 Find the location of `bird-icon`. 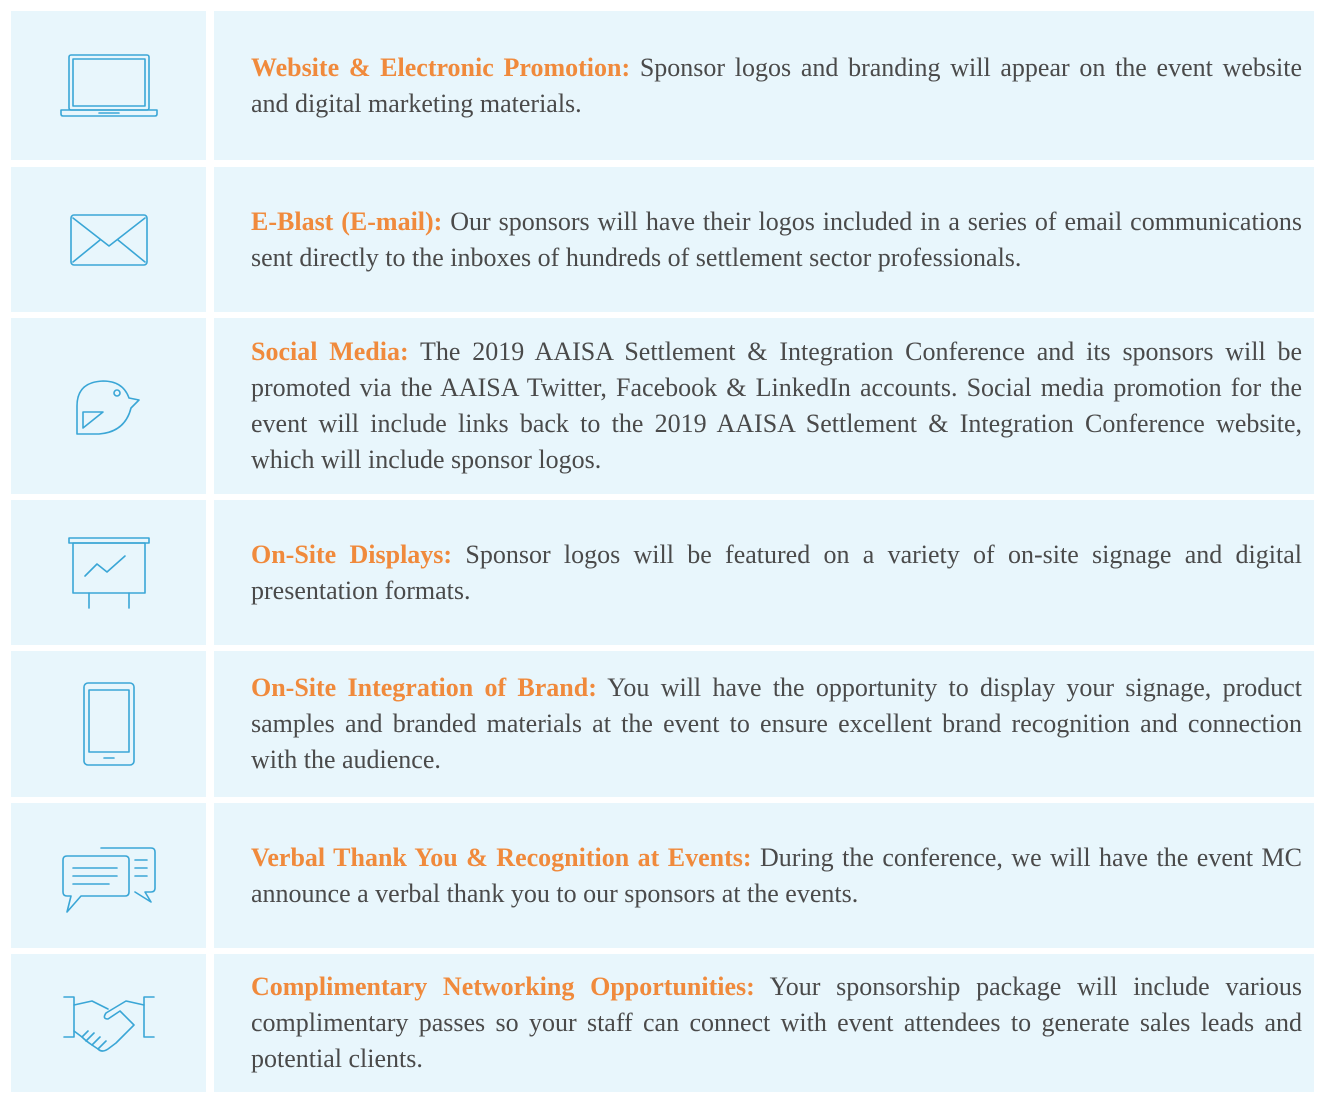

bird-icon is located at coordinates (107, 407).